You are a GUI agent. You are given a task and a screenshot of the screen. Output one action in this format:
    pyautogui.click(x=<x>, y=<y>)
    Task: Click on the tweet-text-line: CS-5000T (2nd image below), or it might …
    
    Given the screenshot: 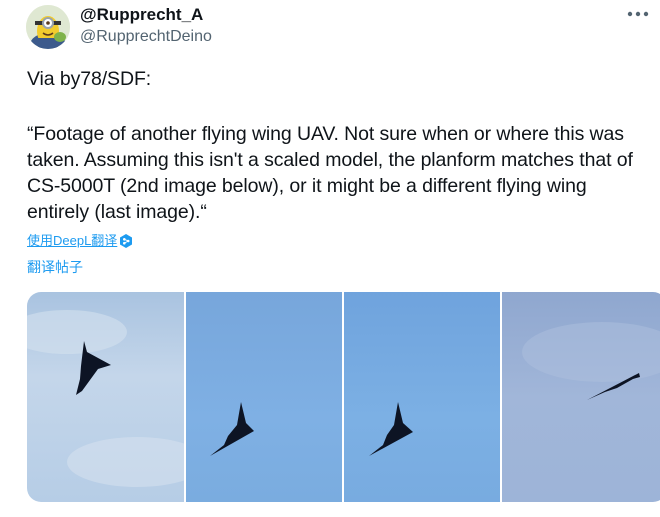 What is the action you would take?
    pyautogui.click(x=307, y=186)
    